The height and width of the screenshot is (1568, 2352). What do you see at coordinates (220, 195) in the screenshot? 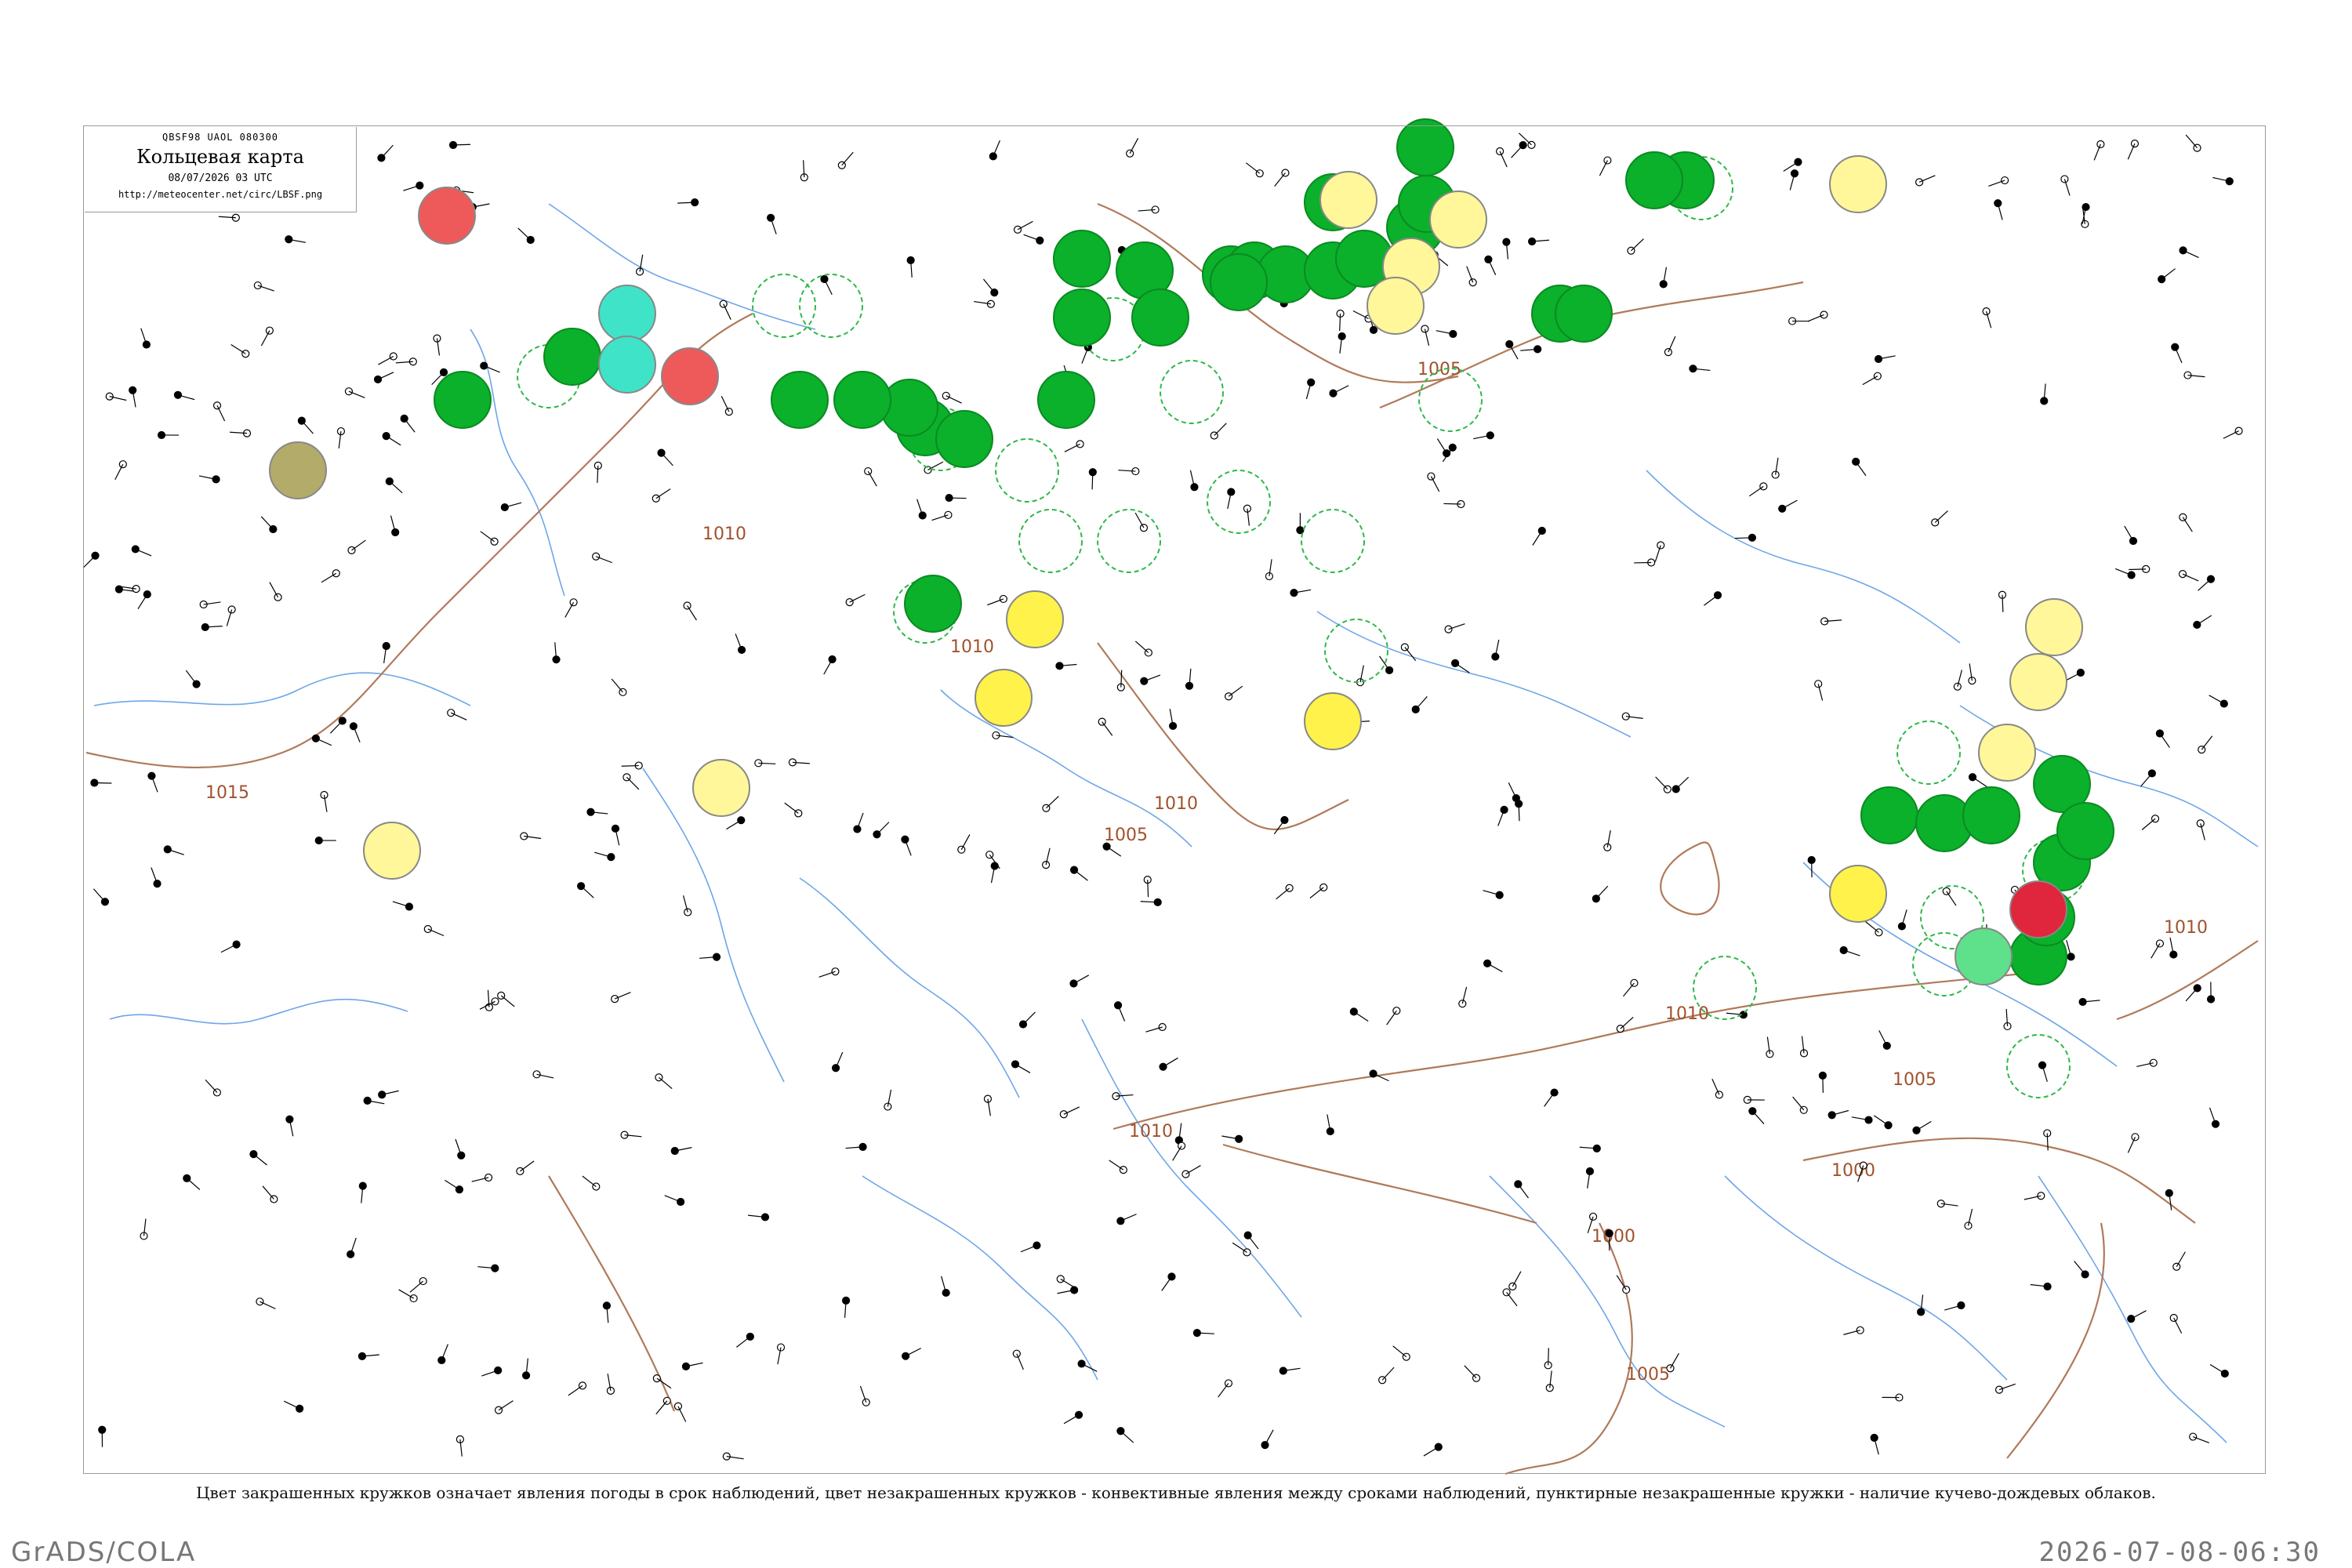
I see `map-url: http://meteocenter.net/circ/LBSF.png` at bounding box center [220, 195].